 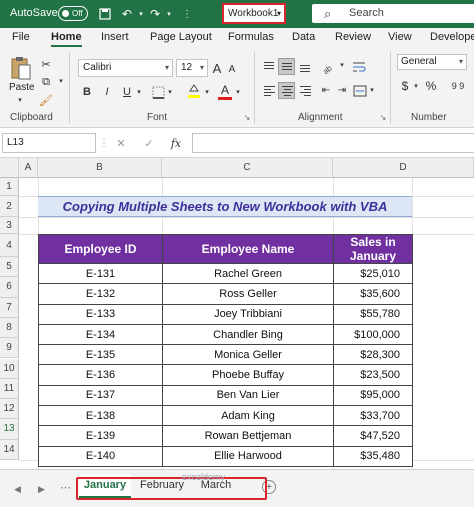 I want to click on font-name-select: Calibri ▾, so click(x=125, y=68).